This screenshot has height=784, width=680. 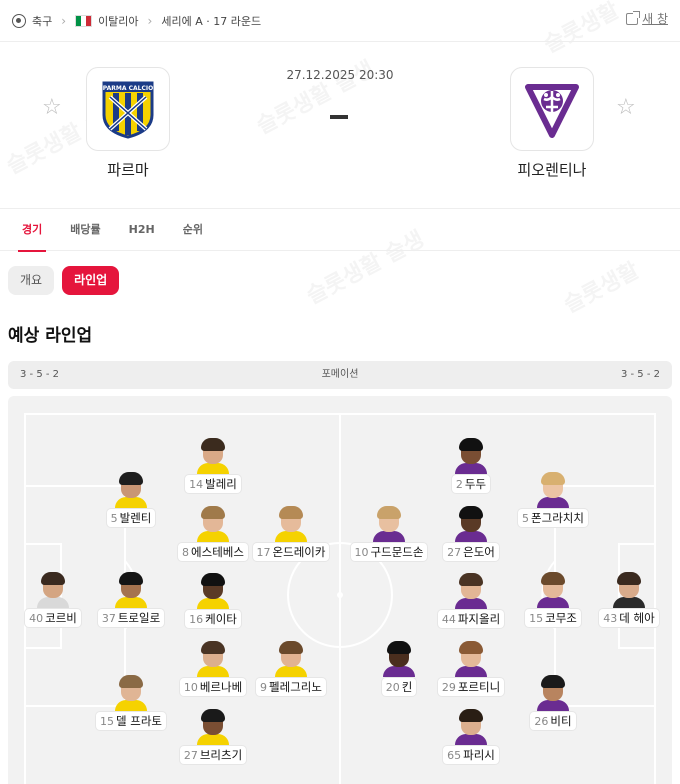 I want to click on player-home: 27 브리츠기, so click(x=213, y=738).